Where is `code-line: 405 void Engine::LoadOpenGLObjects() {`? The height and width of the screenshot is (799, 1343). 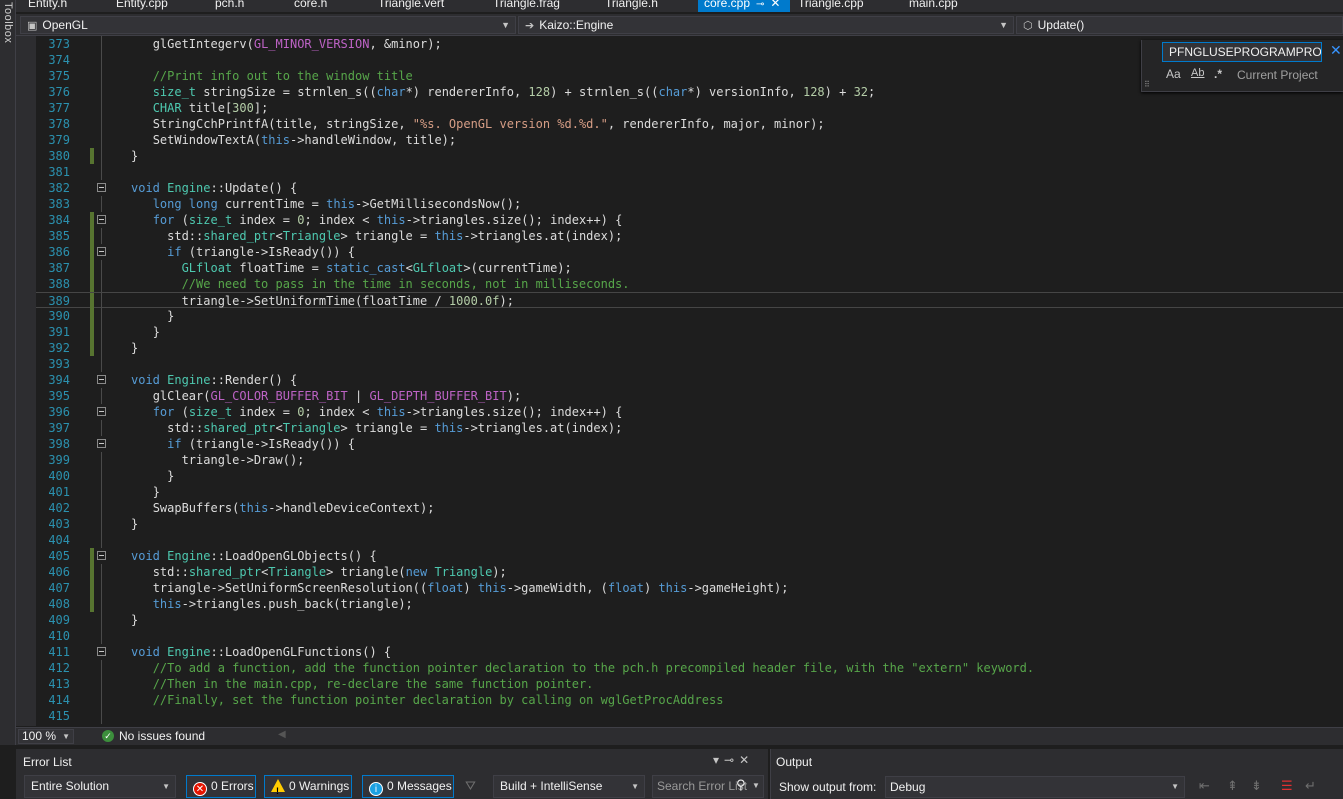
code-line: 405 void Engine::LoadOpenGLObjects() { is located at coordinates (689, 556).